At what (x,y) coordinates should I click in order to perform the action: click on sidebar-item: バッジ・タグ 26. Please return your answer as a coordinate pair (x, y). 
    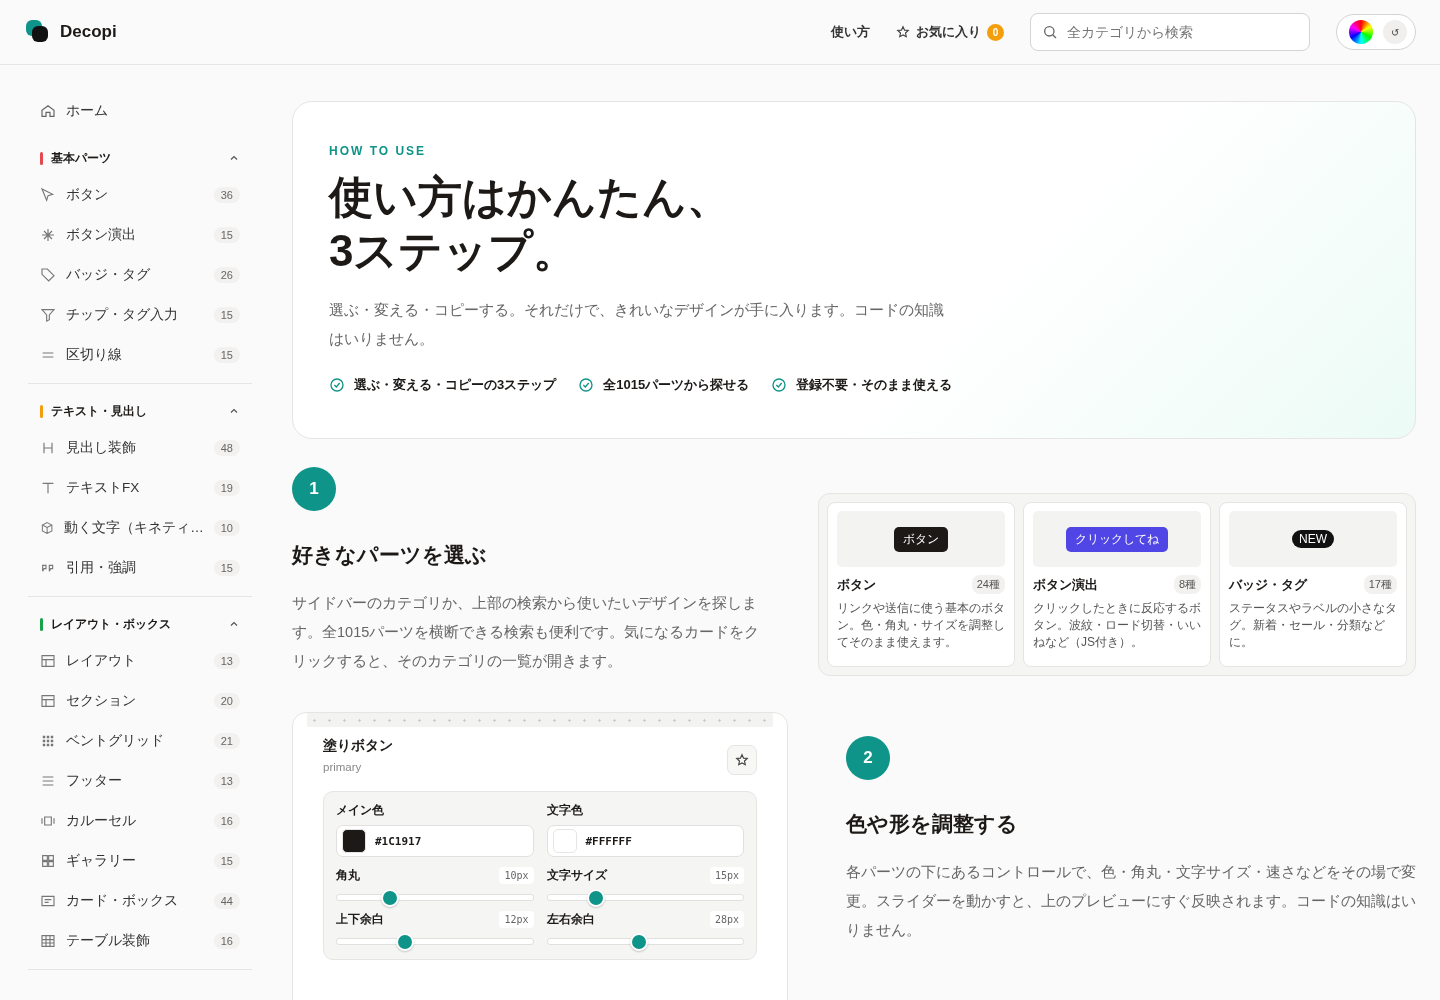
    Looking at the image, I should click on (140, 275).